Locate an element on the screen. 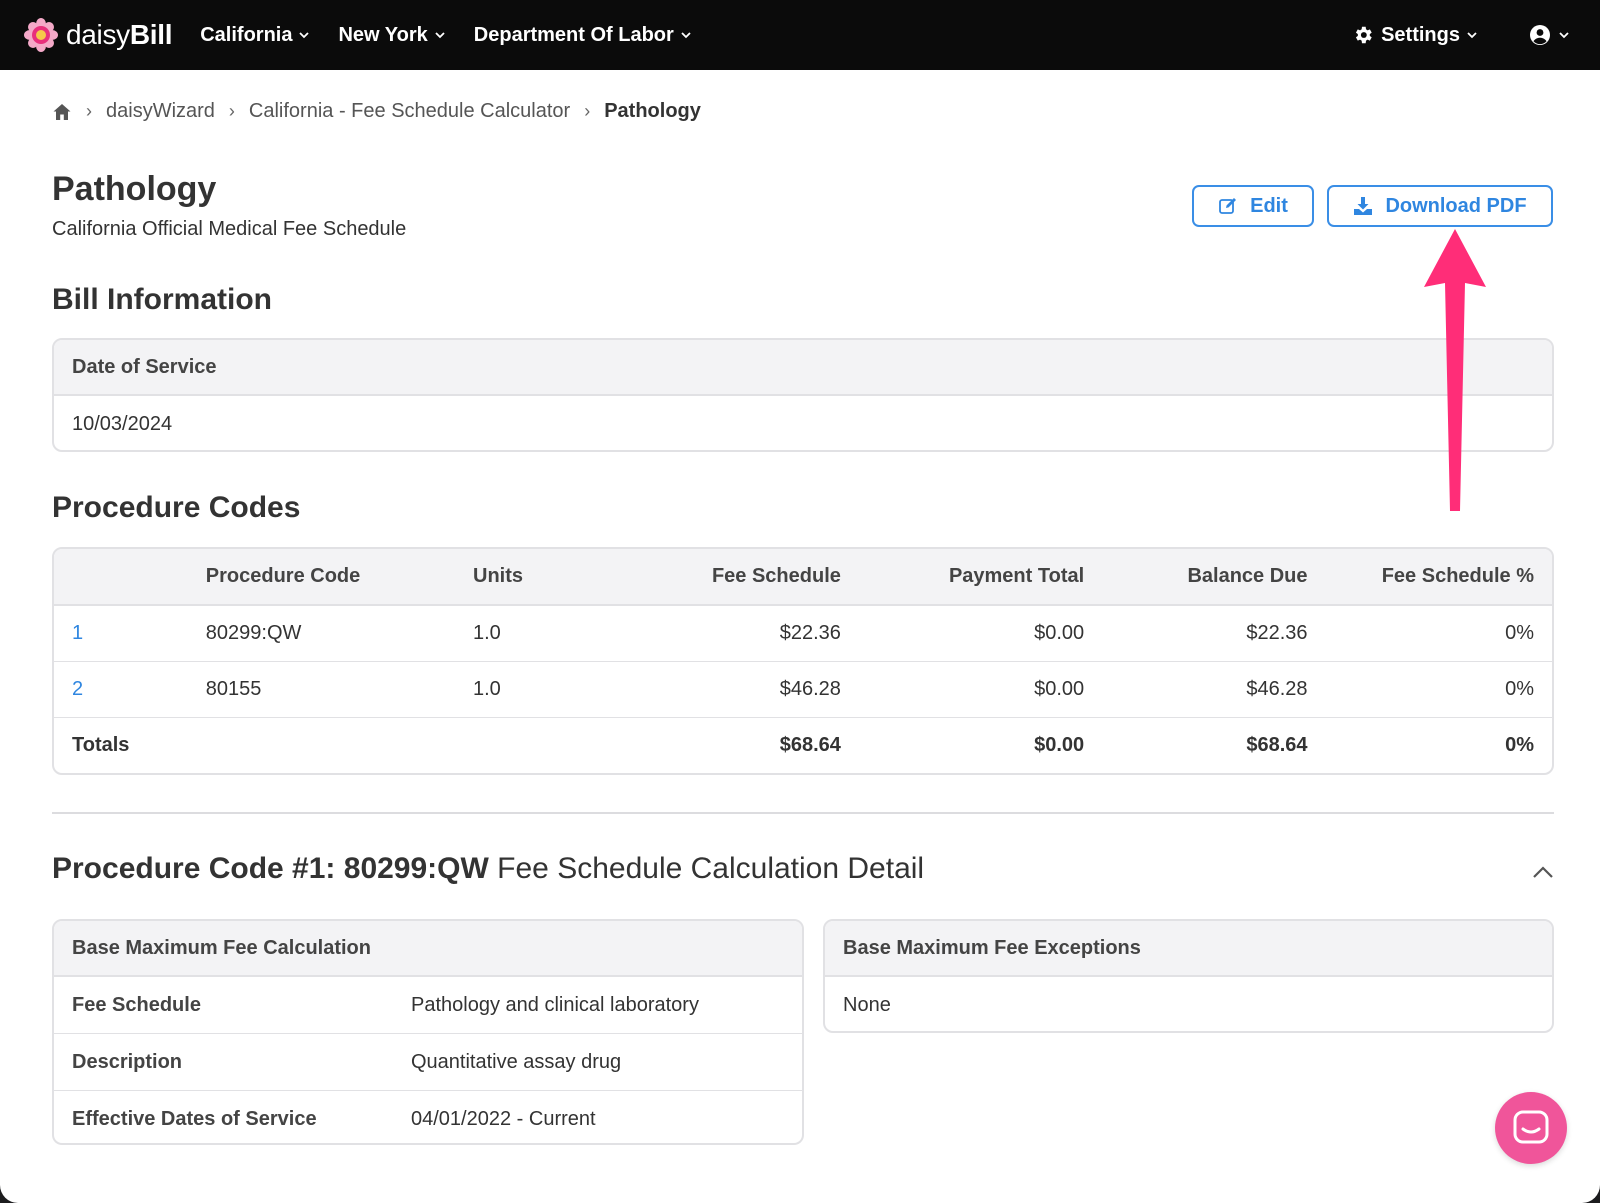  chat-launcher-button is located at coordinates (1531, 1128).